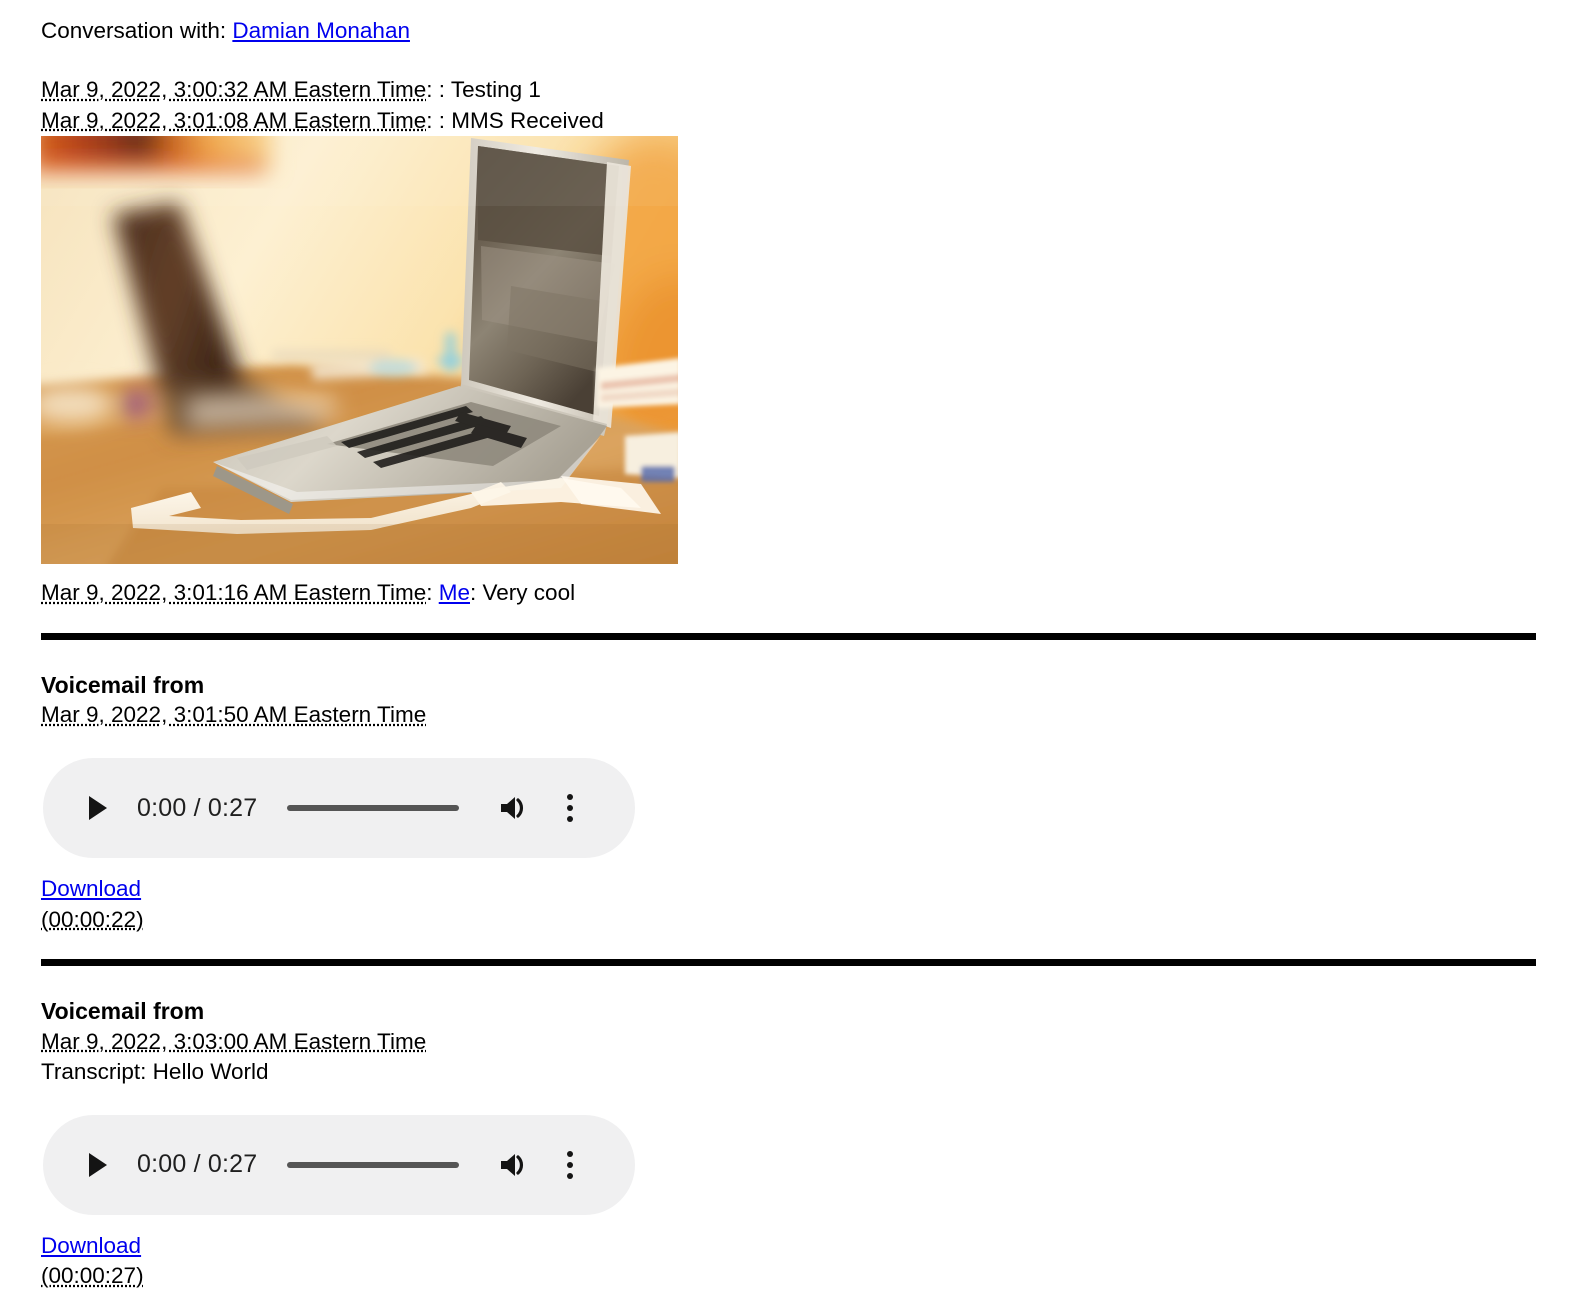  Describe the element at coordinates (809, 715) in the screenshot. I see `voicemail-timestamp-row: Mar 9, 2022, 3:01:50 AM Eastern Time` at that location.